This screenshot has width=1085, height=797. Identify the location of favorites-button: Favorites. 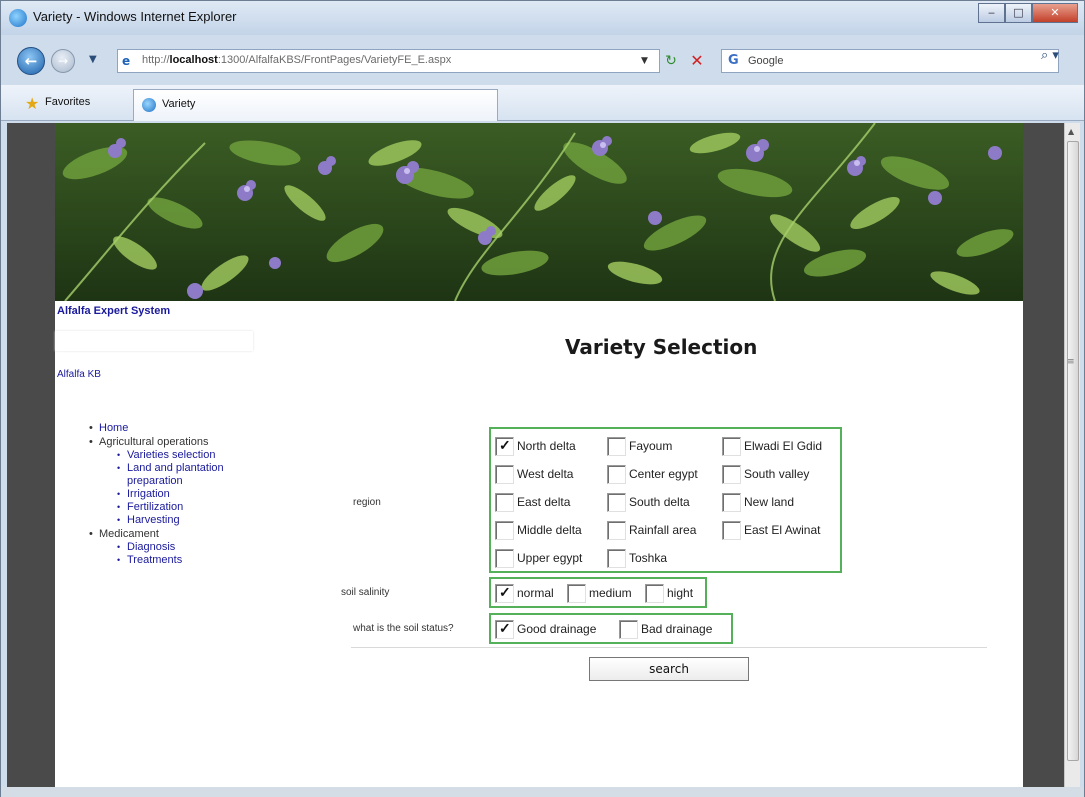
(67, 102).